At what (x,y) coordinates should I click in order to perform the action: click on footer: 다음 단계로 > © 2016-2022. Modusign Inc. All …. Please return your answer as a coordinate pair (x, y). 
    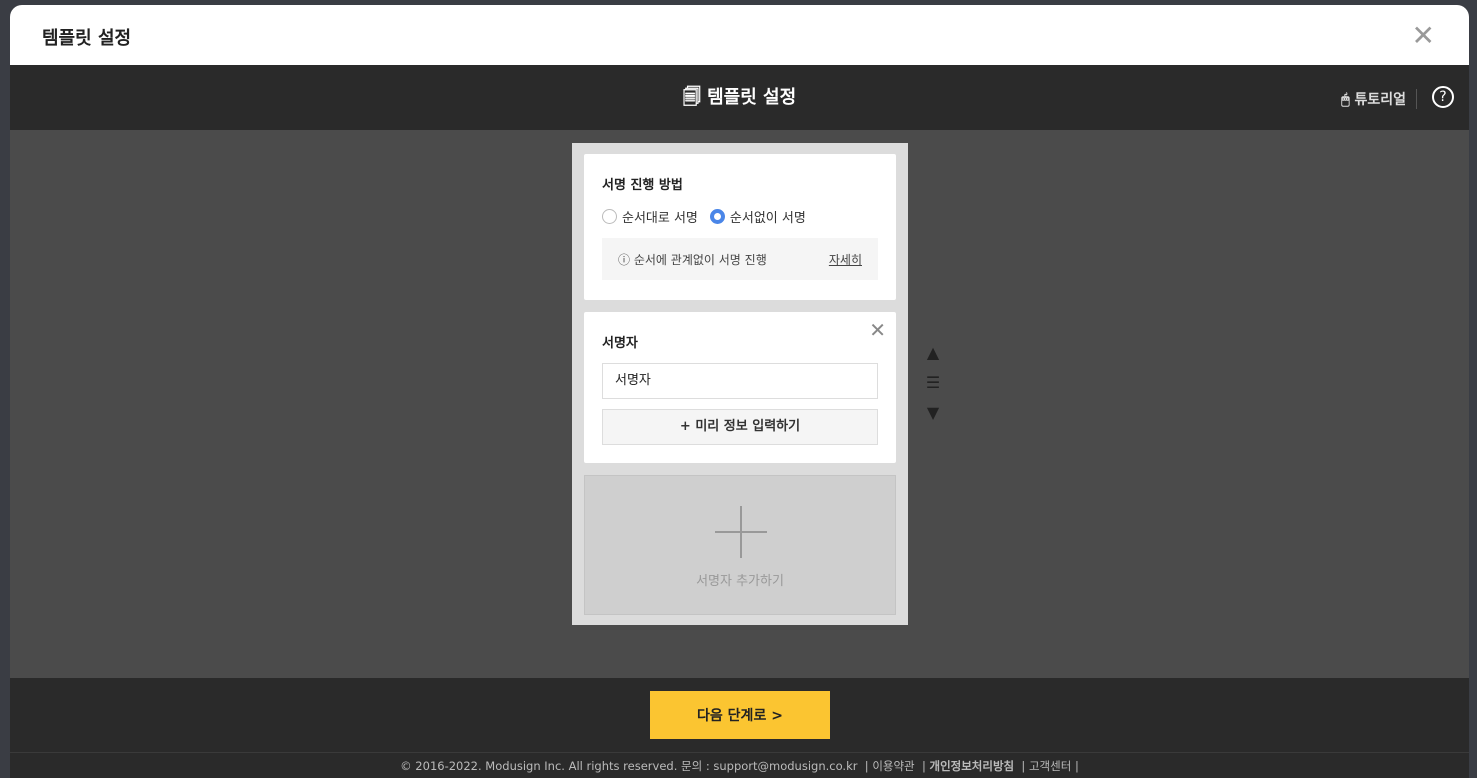
    Looking at the image, I should click on (739, 728).